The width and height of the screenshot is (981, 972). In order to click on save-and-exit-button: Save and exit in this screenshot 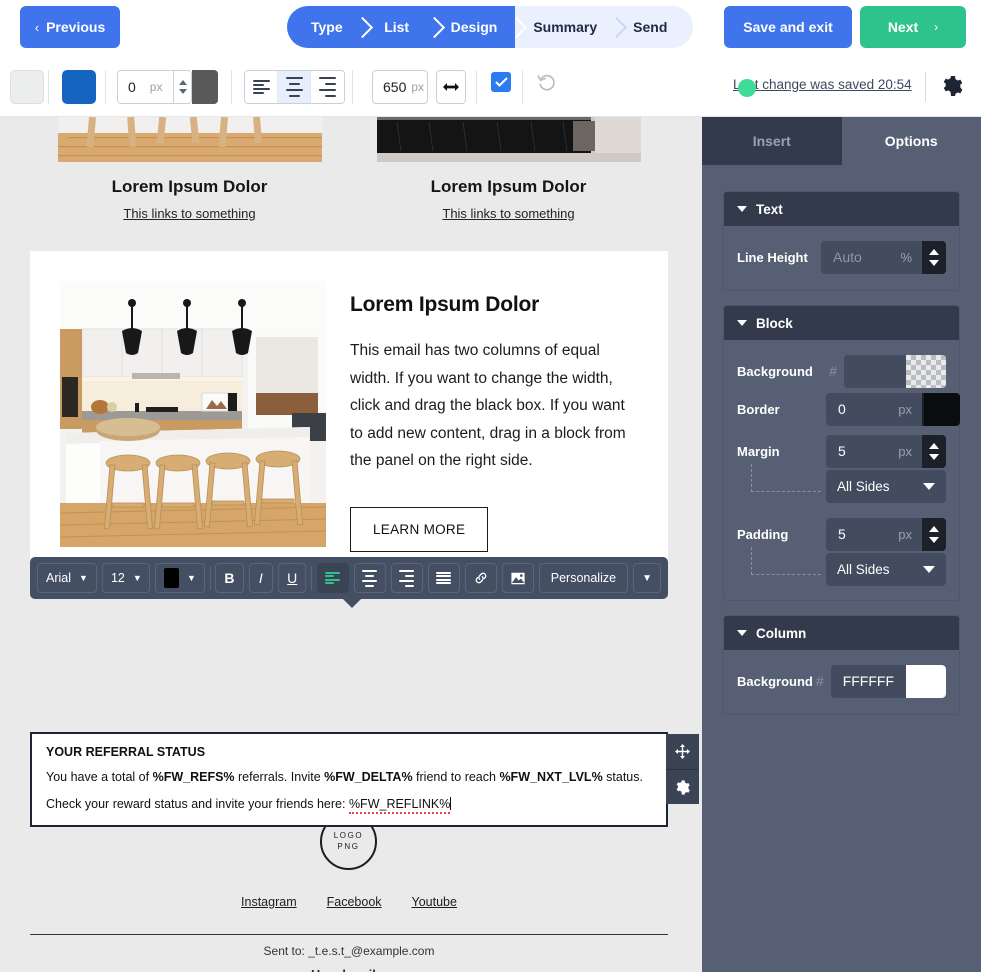, I will do `click(788, 27)`.